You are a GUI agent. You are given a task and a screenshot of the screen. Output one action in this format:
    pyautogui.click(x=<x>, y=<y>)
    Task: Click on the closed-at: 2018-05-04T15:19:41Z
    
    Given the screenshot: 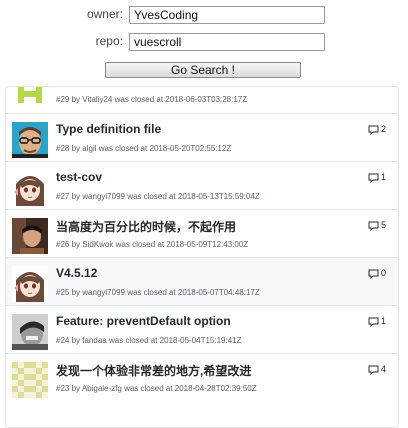 What is the action you would take?
    pyautogui.click(x=200, y=340)
    